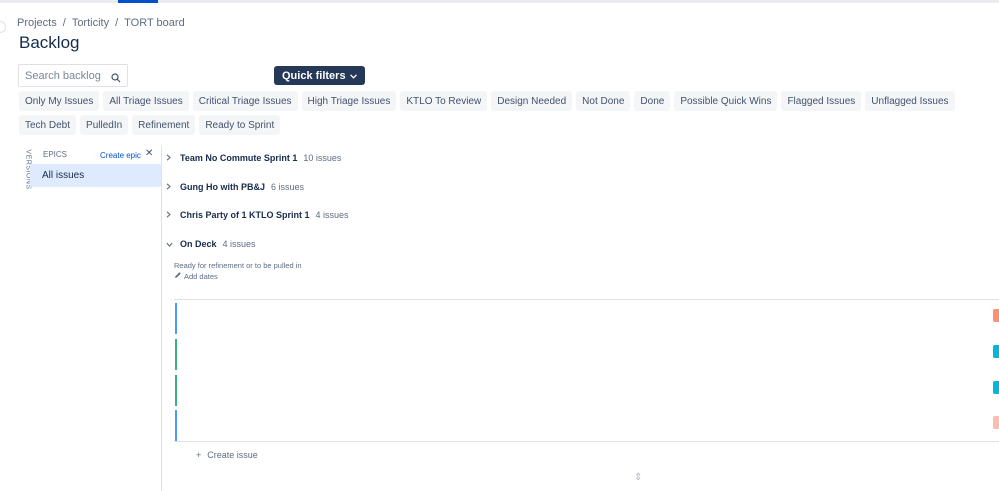 The height and width of the screenshot is (491, 999). I want to click on epics-panel: EPICS Create epic ✕ All issues, so click(96, 318).